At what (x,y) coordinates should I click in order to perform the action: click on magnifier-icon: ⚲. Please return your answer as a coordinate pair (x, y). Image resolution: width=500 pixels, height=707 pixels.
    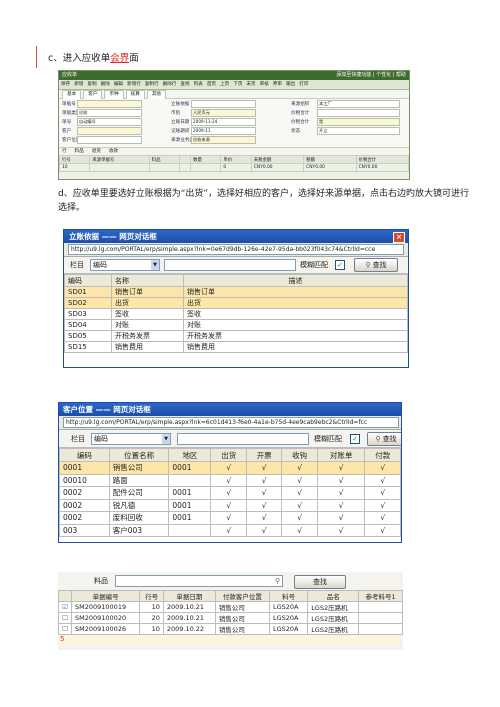
    Looking at the image, I should click on (277, 581).